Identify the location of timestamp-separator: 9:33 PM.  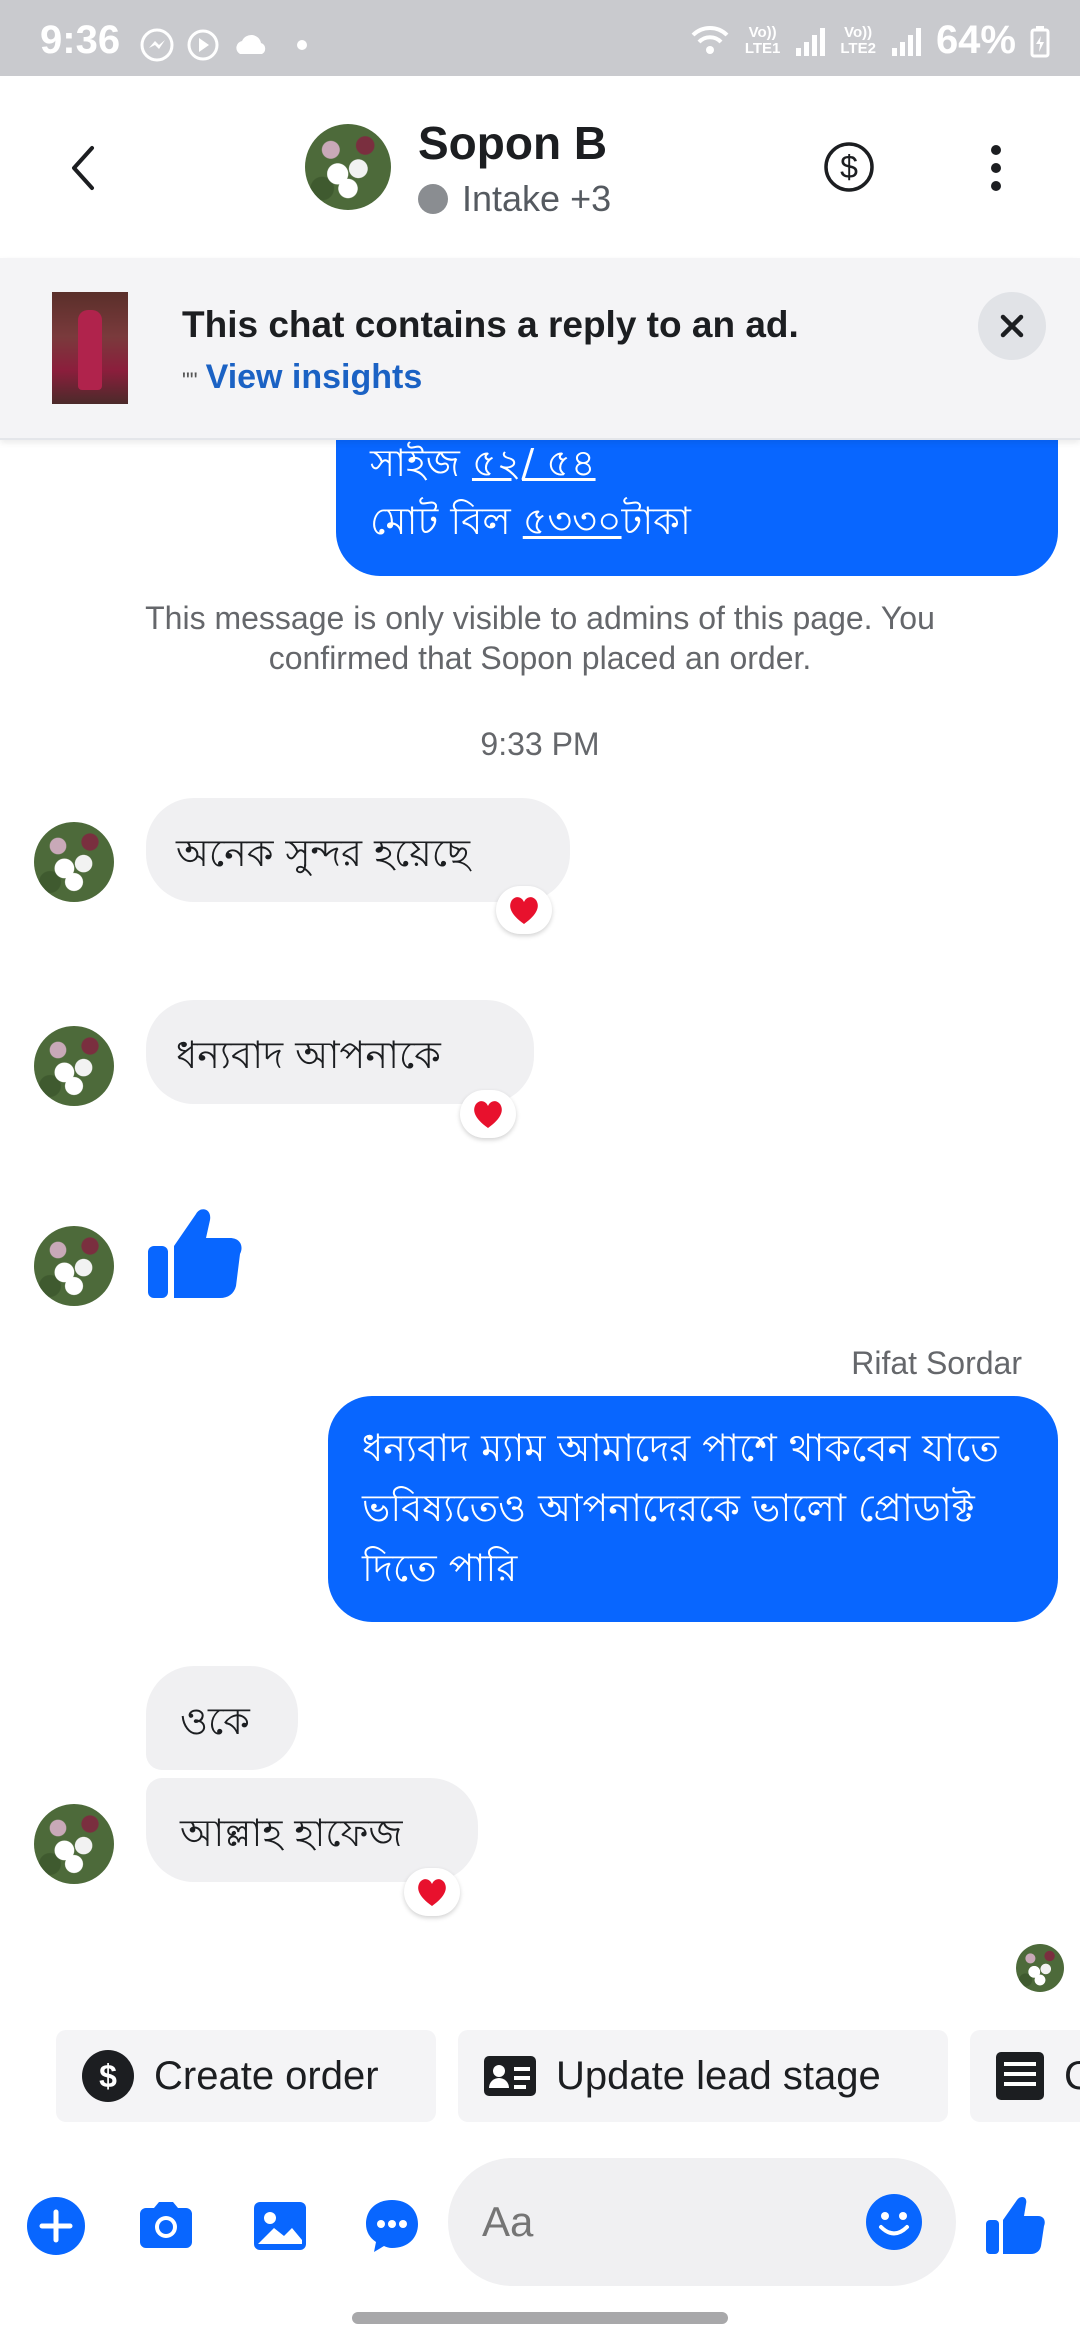
(540, 744).